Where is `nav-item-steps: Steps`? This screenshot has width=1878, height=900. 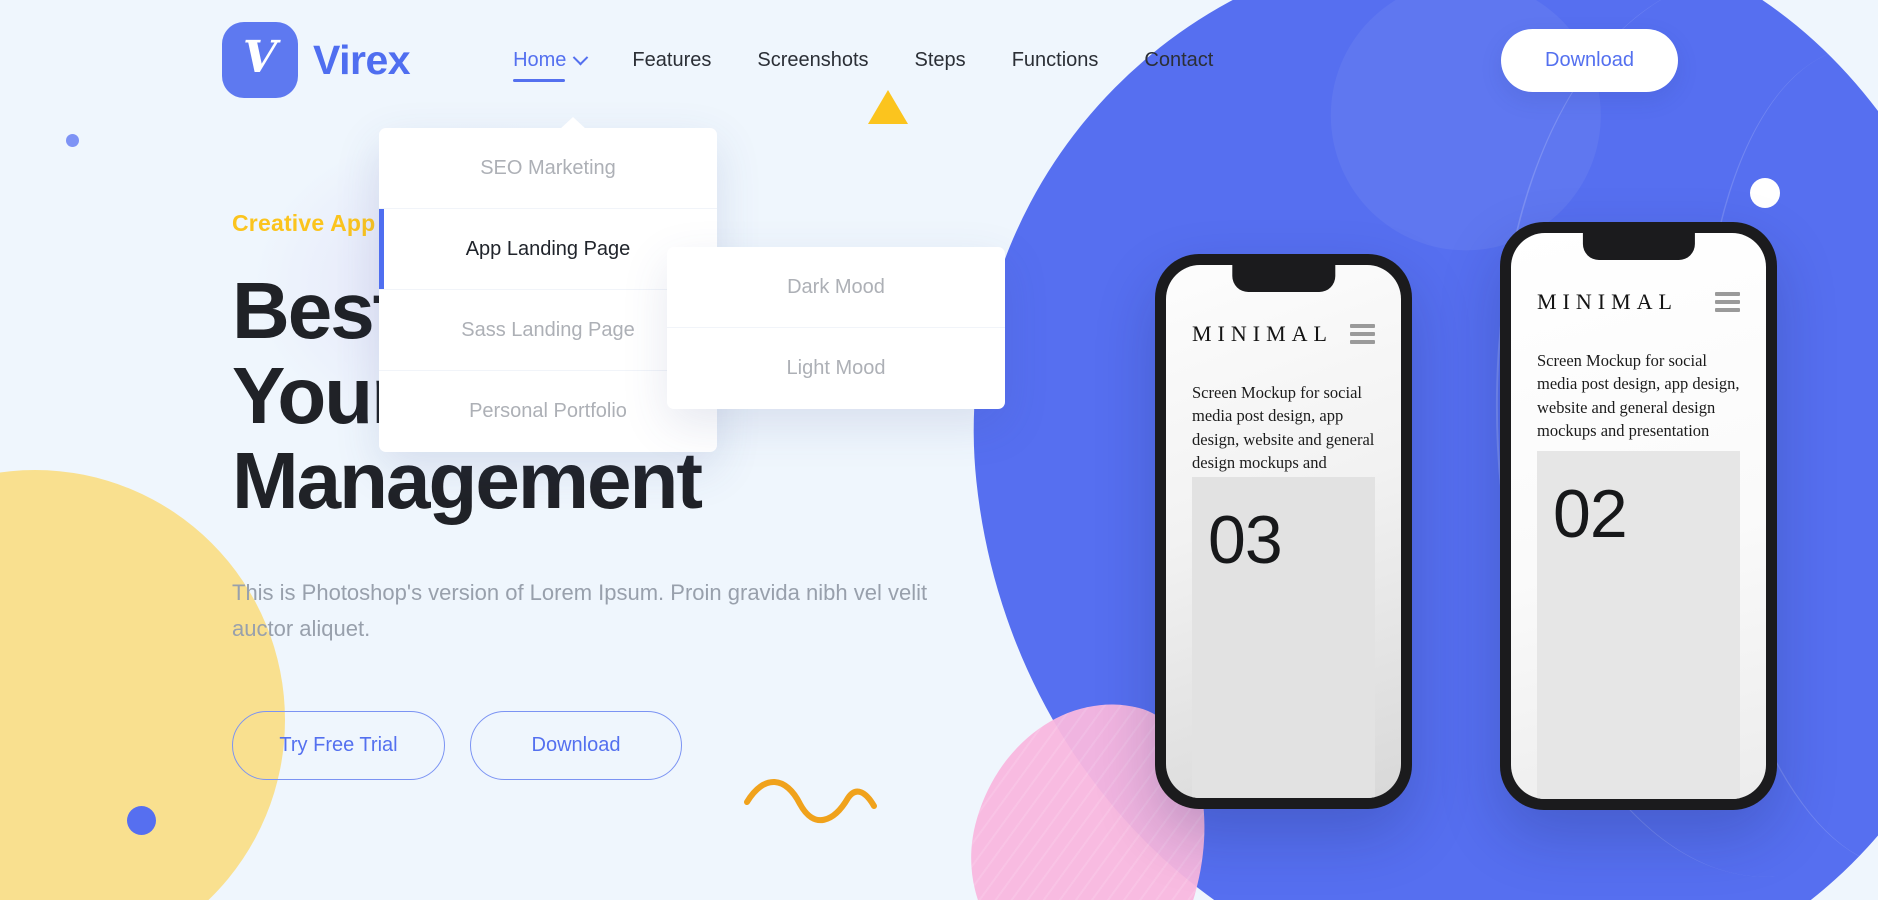 nav-item-steps: Steps is located at coordinates (940, 60).